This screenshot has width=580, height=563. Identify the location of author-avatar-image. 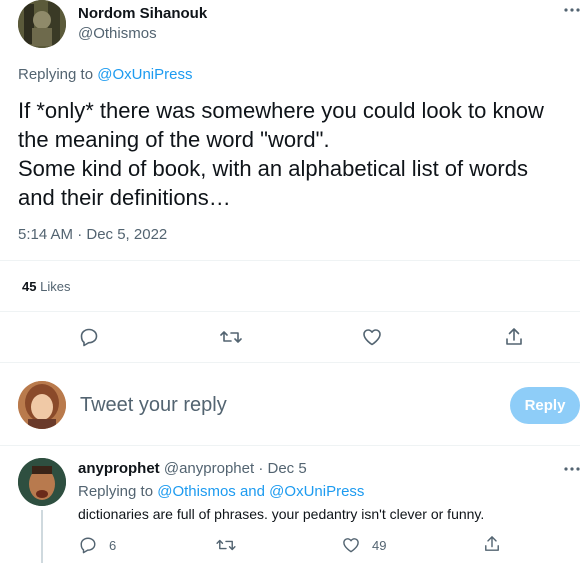
(42, 24).